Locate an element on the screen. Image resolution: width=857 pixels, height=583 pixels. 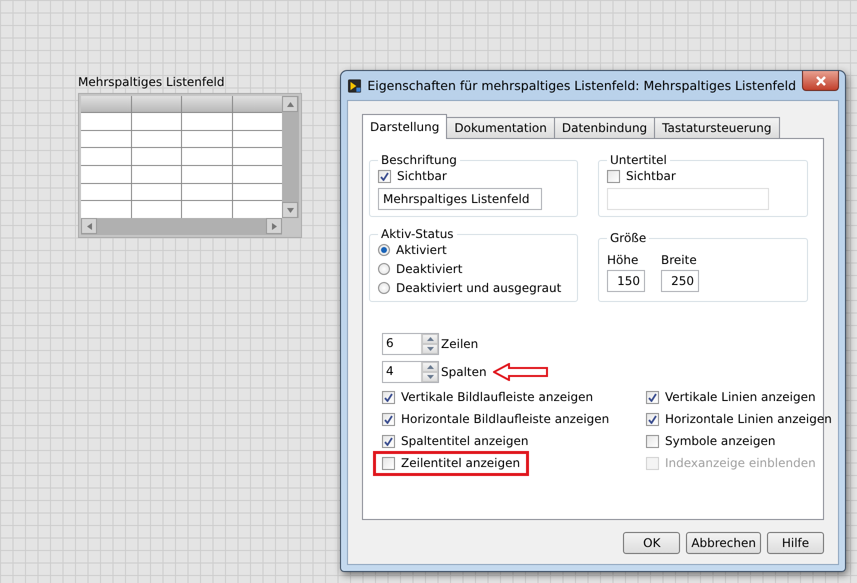
scroll-down-button is located at coordinates (290, 210).